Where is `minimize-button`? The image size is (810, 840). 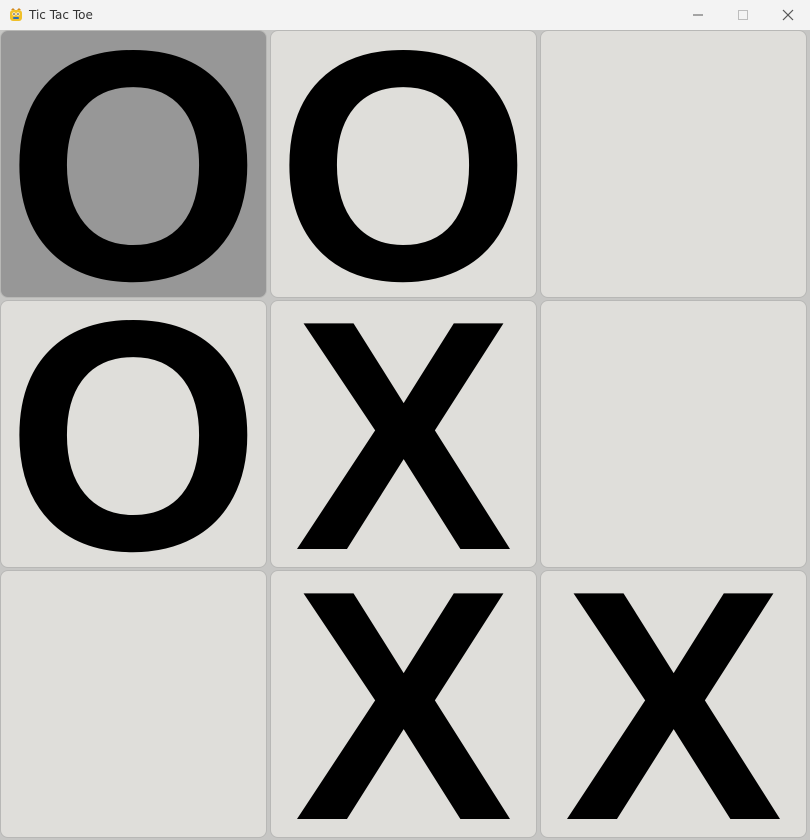
minimize-button is located at coordinates (697, 15).